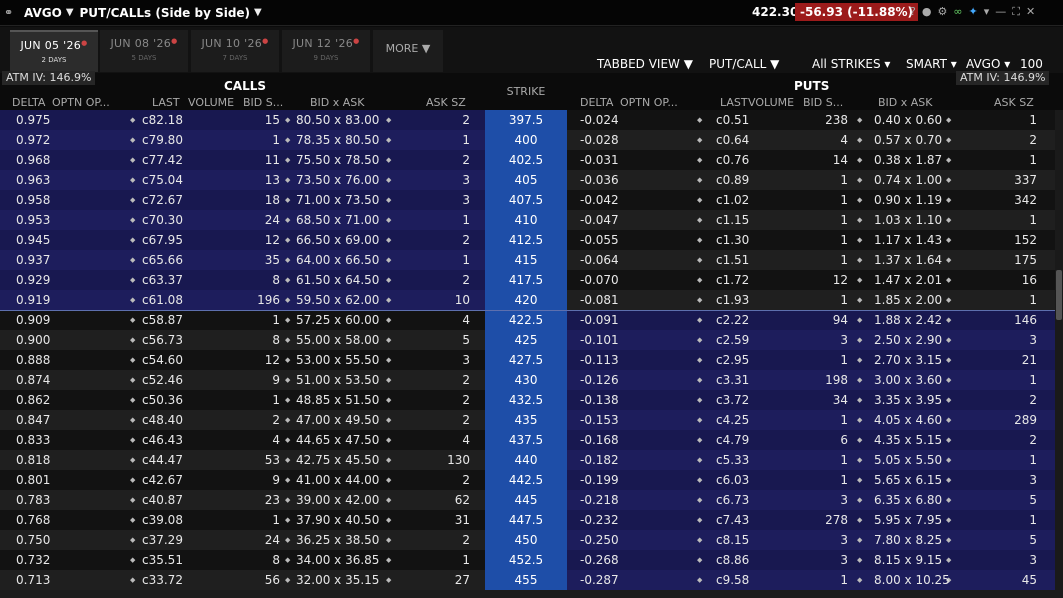 The width and height of the screenshot is (1063, 598). Describe the element at coordinates (162, 180) in the screenshot. I see `call-last: c75.04` at that location.